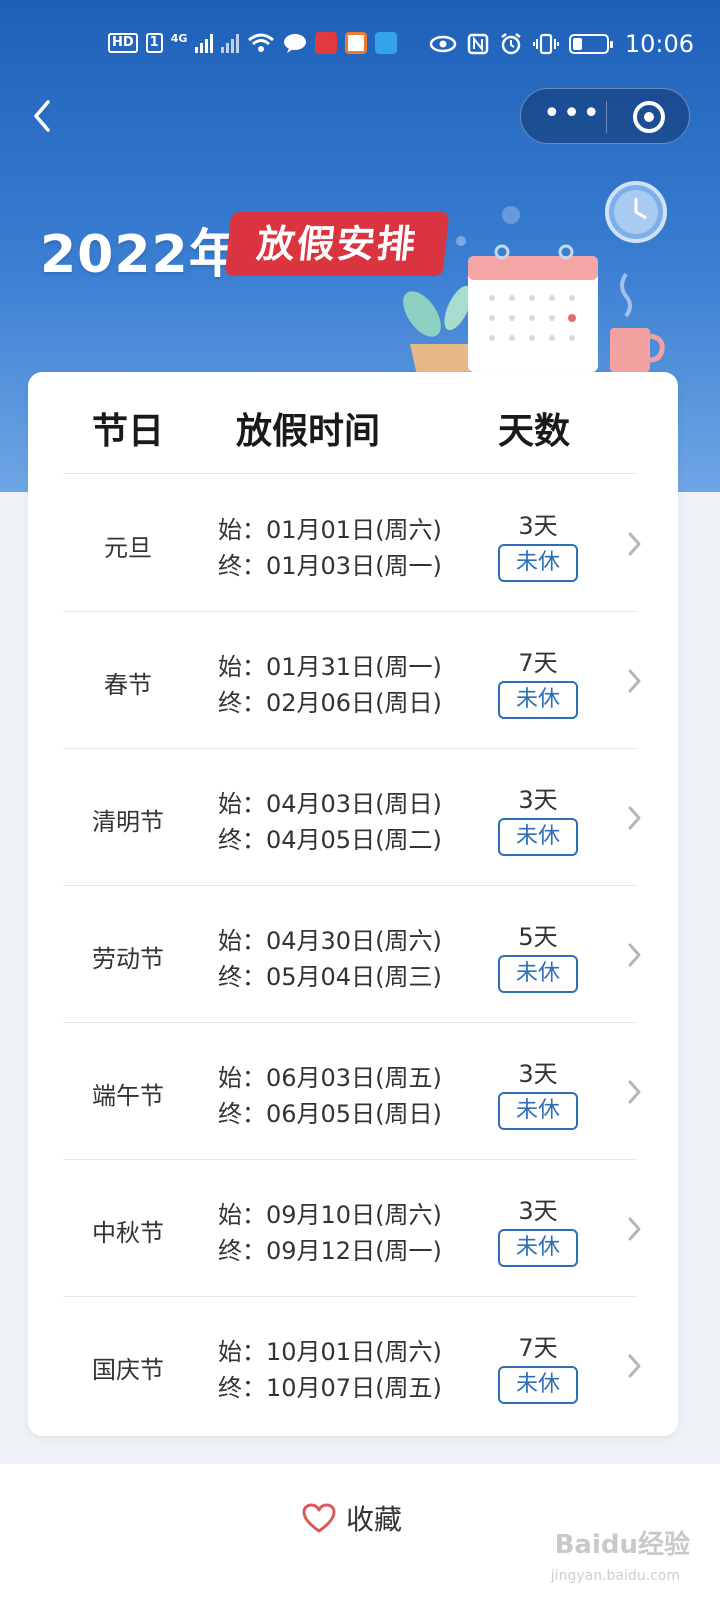 This screenshot has height=1600, width=720. Describe the element at coordinates (128, 548) in the screenshot. I see `holiday-name: 元旦` at that location.